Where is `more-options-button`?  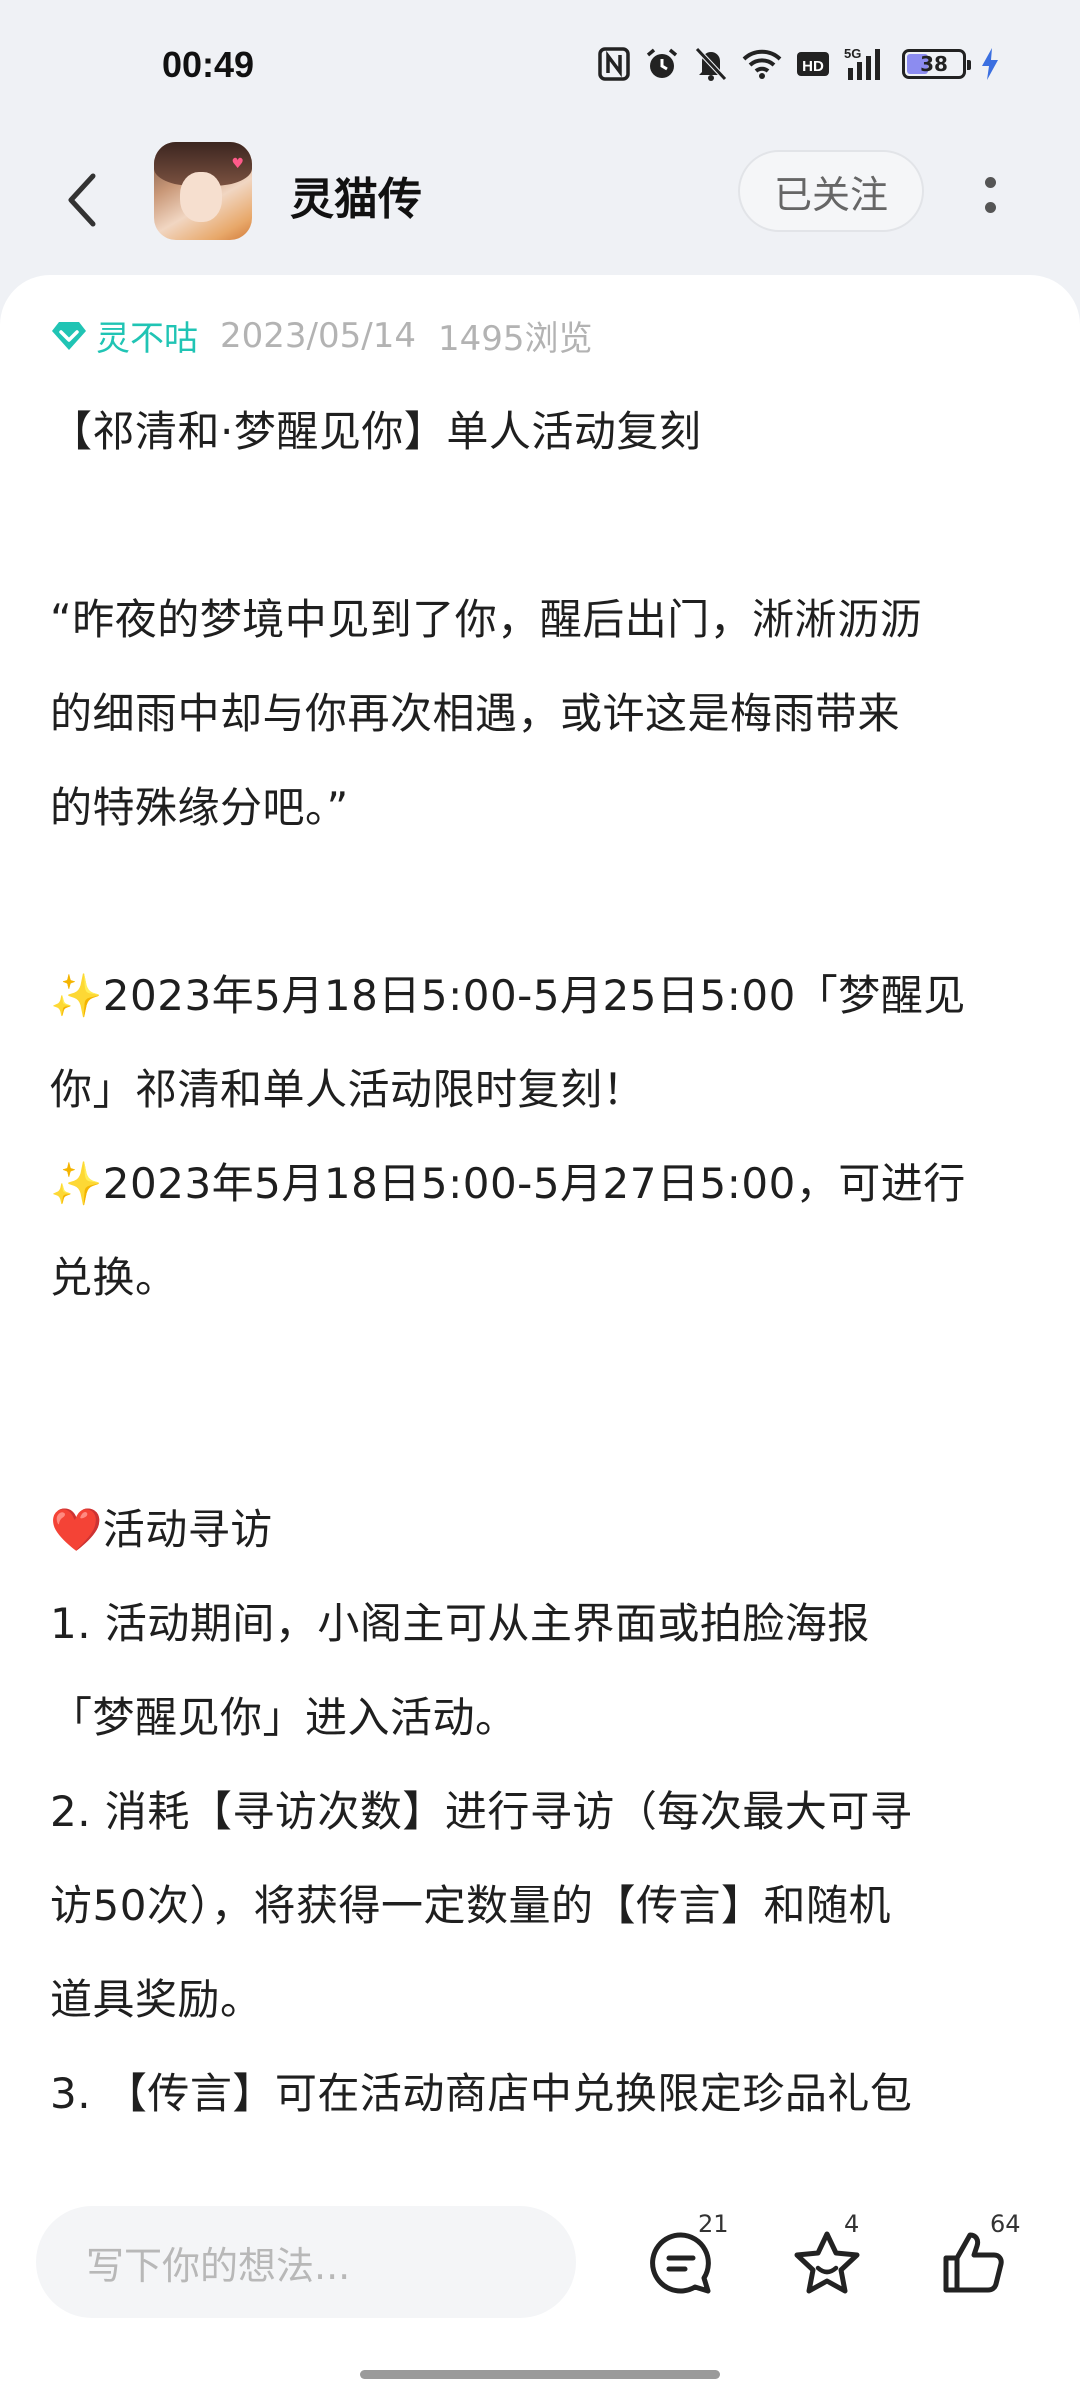
more-options-button is located at coordinates (990, 195).